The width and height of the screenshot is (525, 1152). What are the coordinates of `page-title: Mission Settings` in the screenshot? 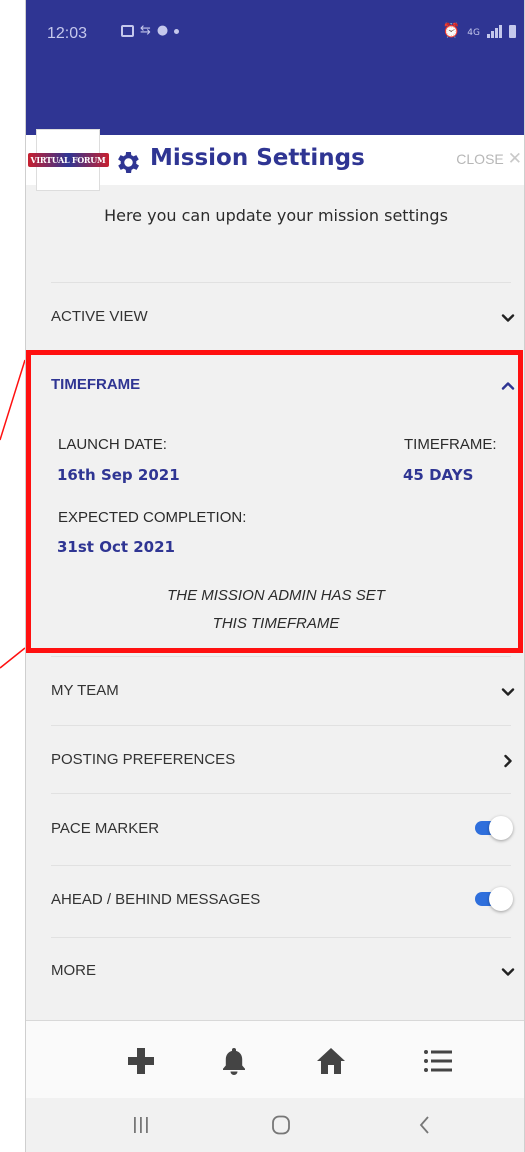 It's located at (257, 158).